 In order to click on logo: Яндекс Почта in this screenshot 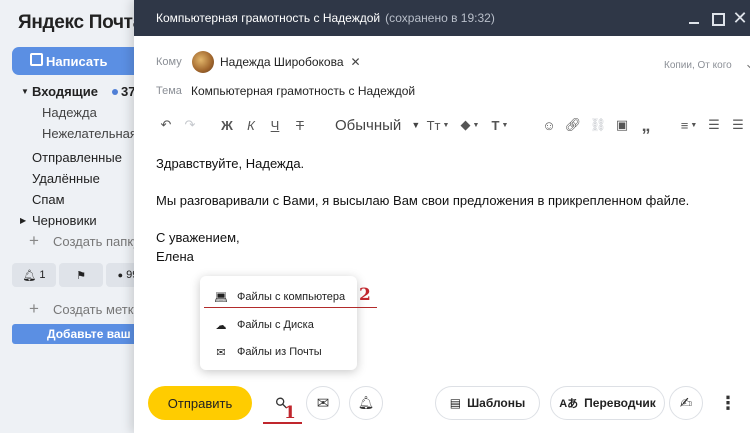, I will do `click(80, 22)`.